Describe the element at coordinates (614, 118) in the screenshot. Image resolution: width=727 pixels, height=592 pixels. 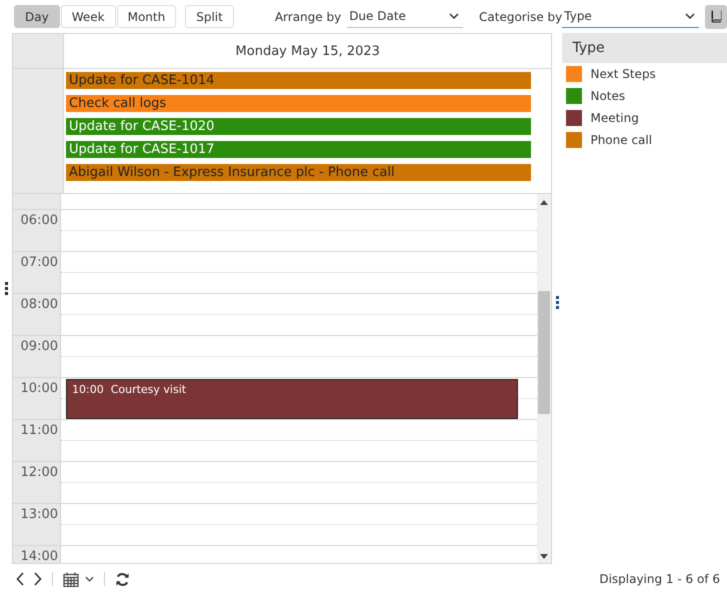
I see `legend-label: Meeting` at that location.